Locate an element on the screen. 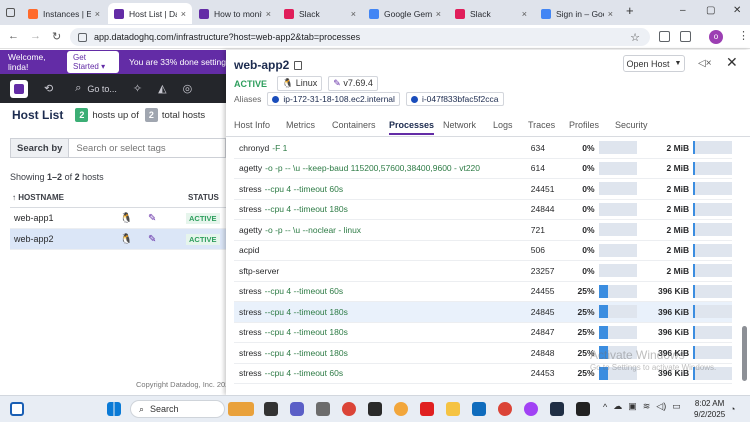 Image resolution: width=750 pixels, height=422 pixels. forward-icon: → is located at coordinates (35, 36).